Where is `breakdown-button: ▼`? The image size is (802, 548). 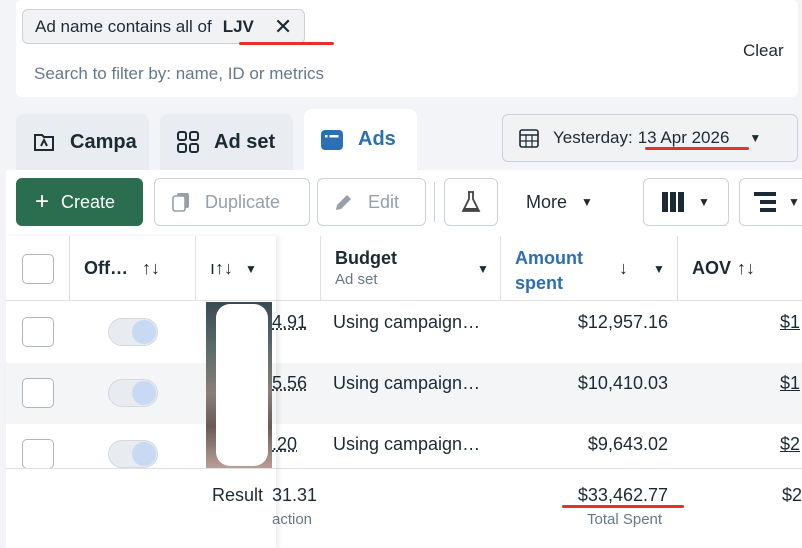
breakdown-button: ▼ is located at coordinates (770, 202).